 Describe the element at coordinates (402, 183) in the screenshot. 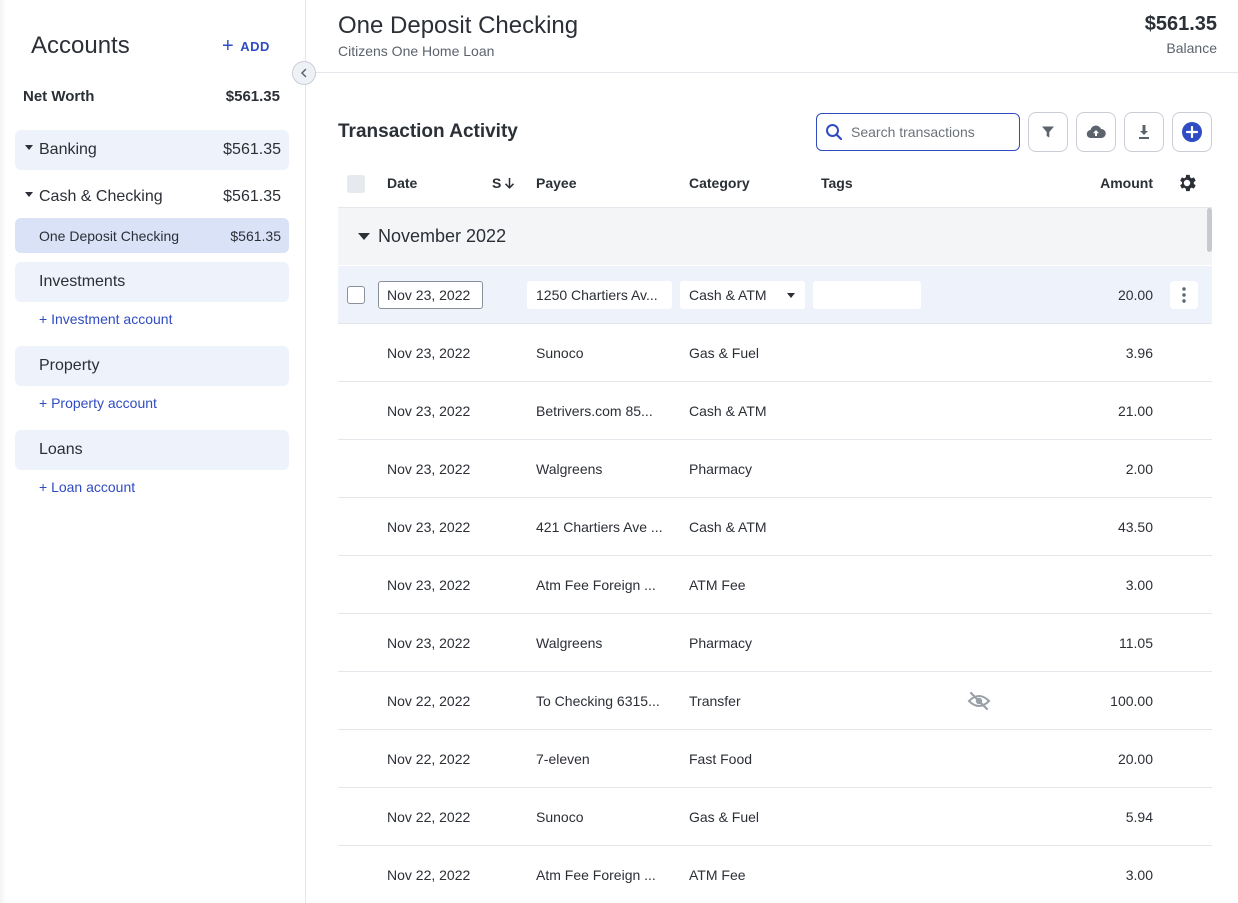

I see `column-header-date: Date` at that location.